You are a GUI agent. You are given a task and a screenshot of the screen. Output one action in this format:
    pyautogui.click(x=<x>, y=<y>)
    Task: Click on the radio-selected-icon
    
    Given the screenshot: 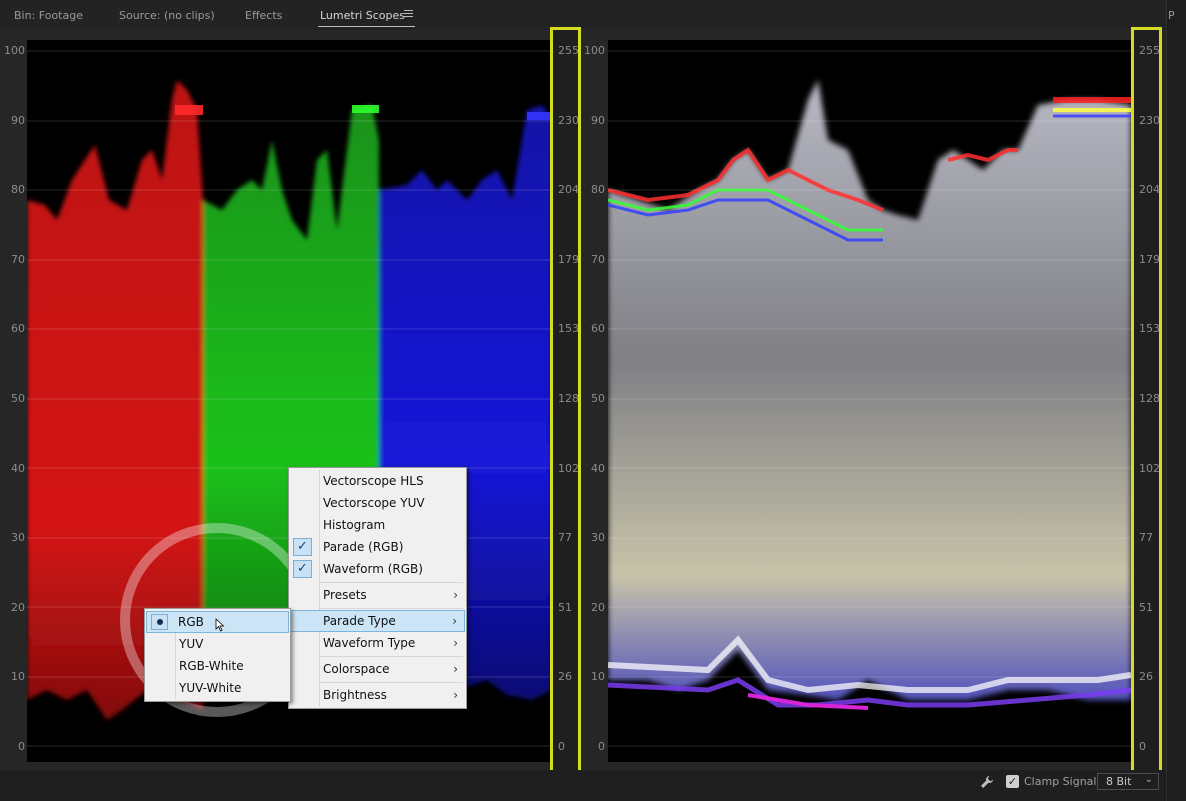 What is the action you would take?
    pyautogui.click(x=159, y=622)
    